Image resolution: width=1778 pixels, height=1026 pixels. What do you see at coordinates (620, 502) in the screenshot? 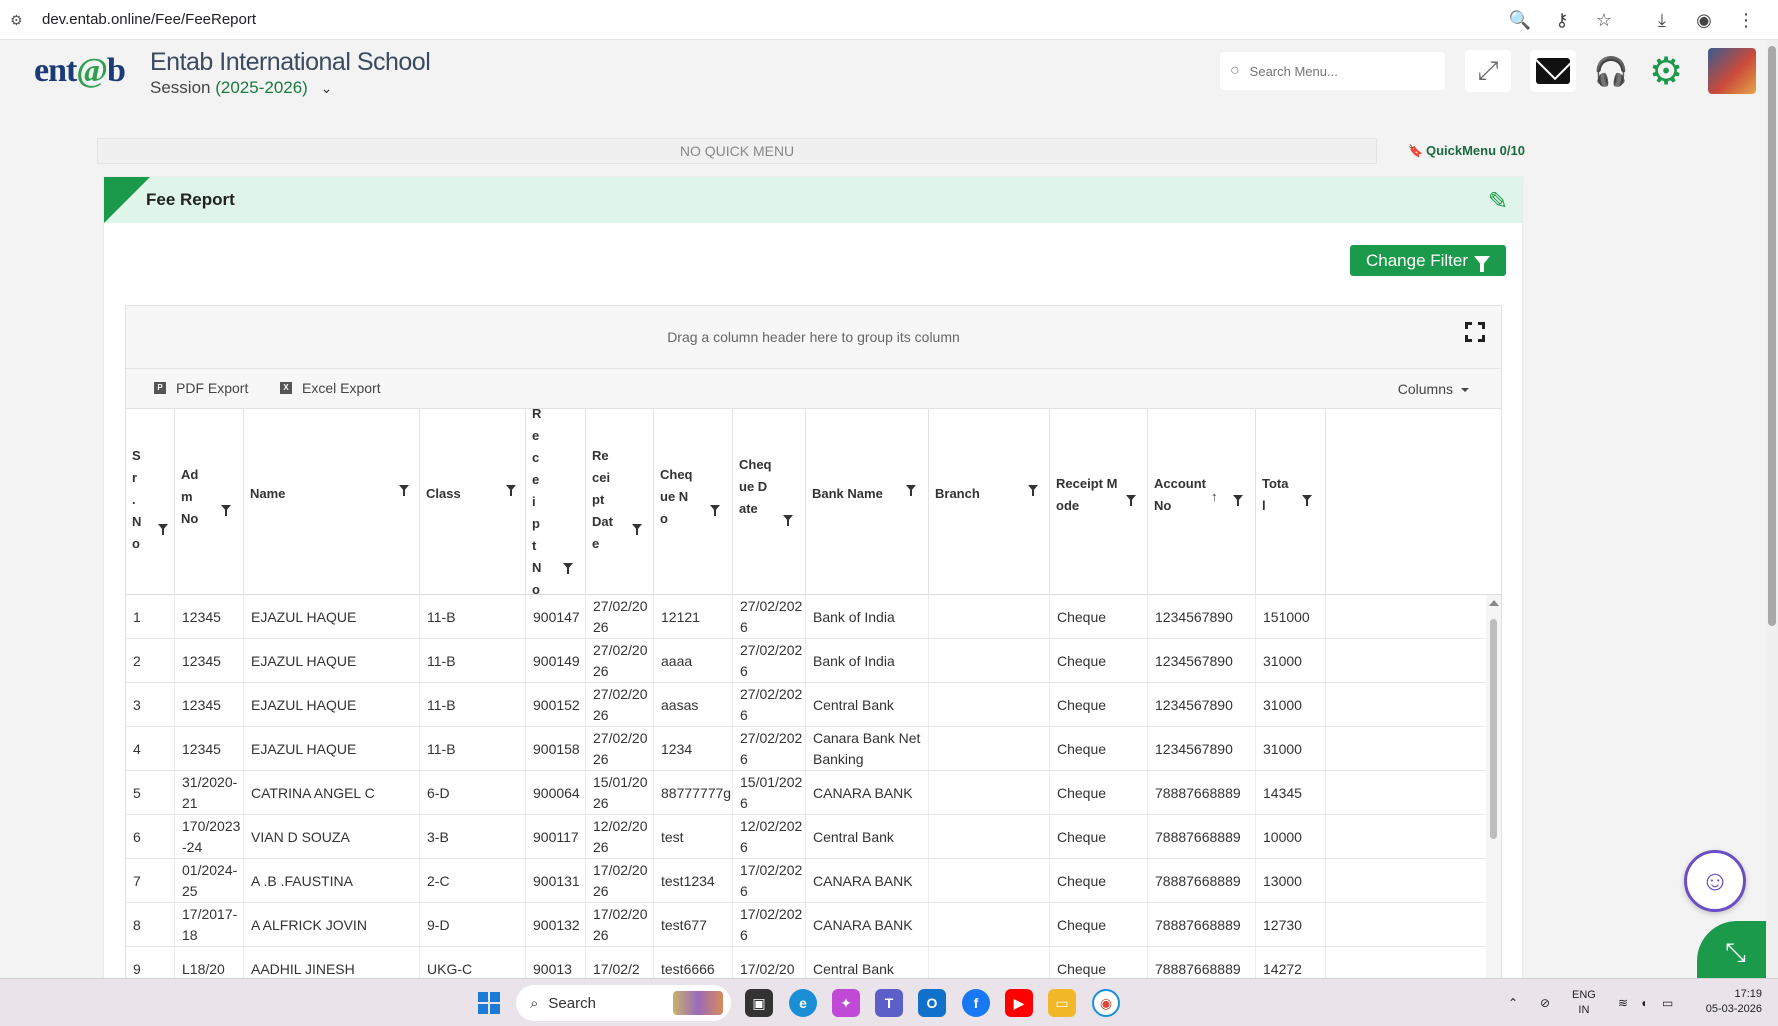
I see `column-header-6: Receipt Date` at bounding box center [620, 502].